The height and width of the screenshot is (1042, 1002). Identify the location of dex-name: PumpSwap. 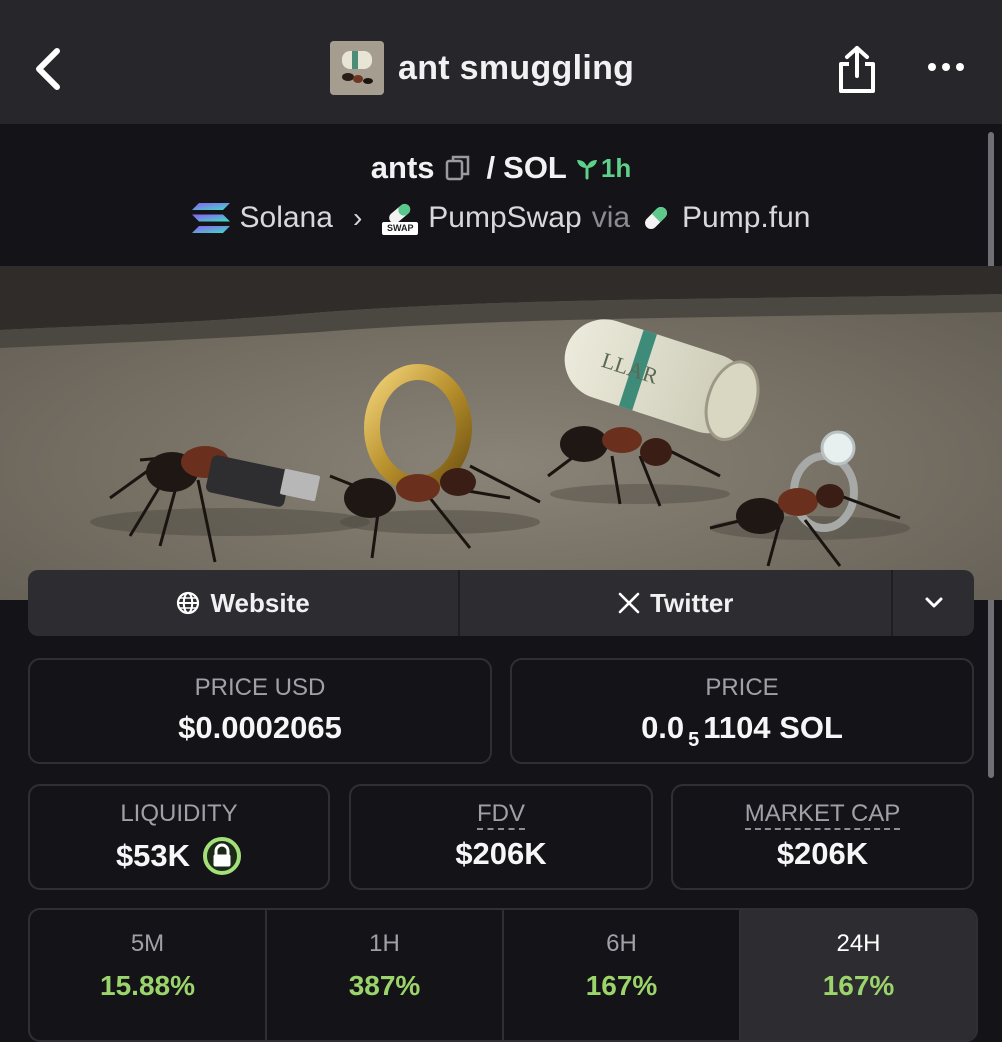
(504, 218).